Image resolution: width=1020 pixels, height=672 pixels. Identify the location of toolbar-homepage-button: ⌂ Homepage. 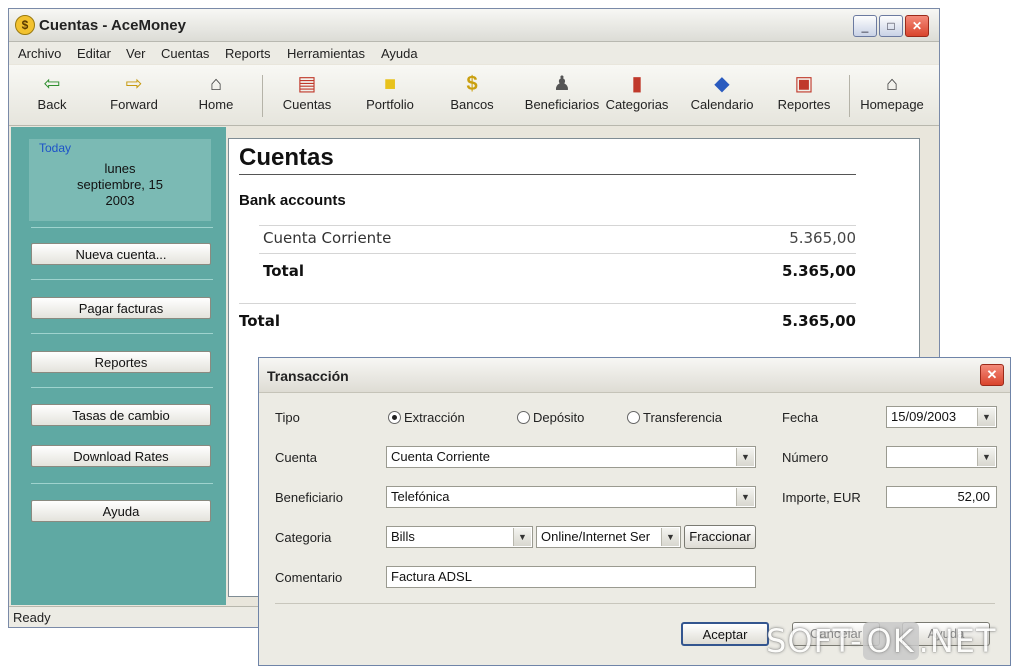
(892, 91).